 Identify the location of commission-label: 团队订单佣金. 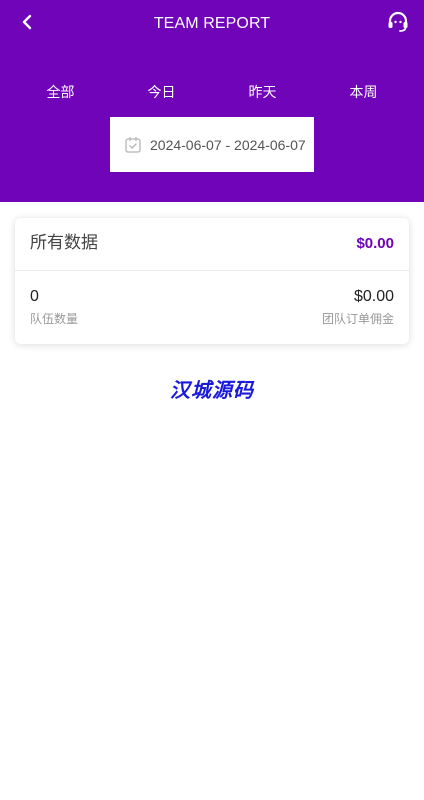
(357, 319).